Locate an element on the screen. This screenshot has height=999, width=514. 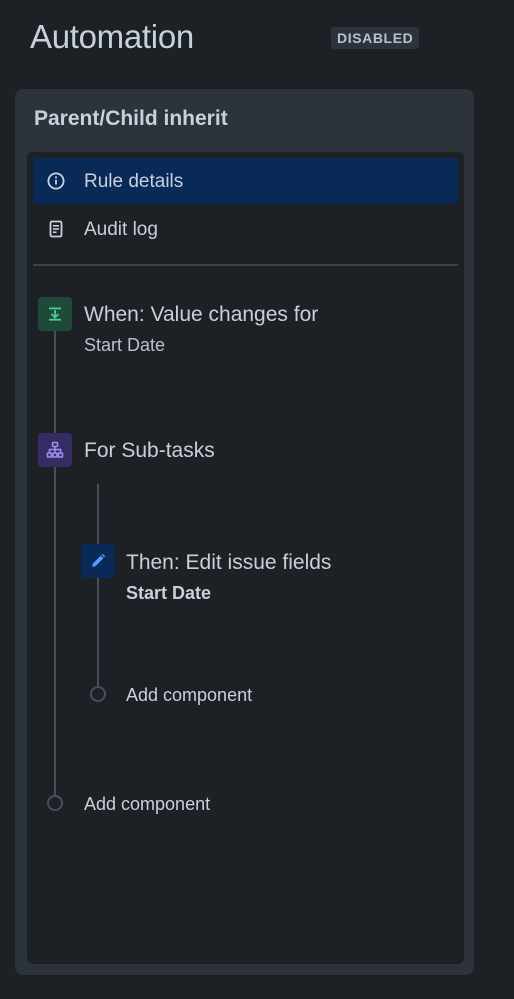
rule-name: Parent/Child inherit is located at coordinates (131, 118).